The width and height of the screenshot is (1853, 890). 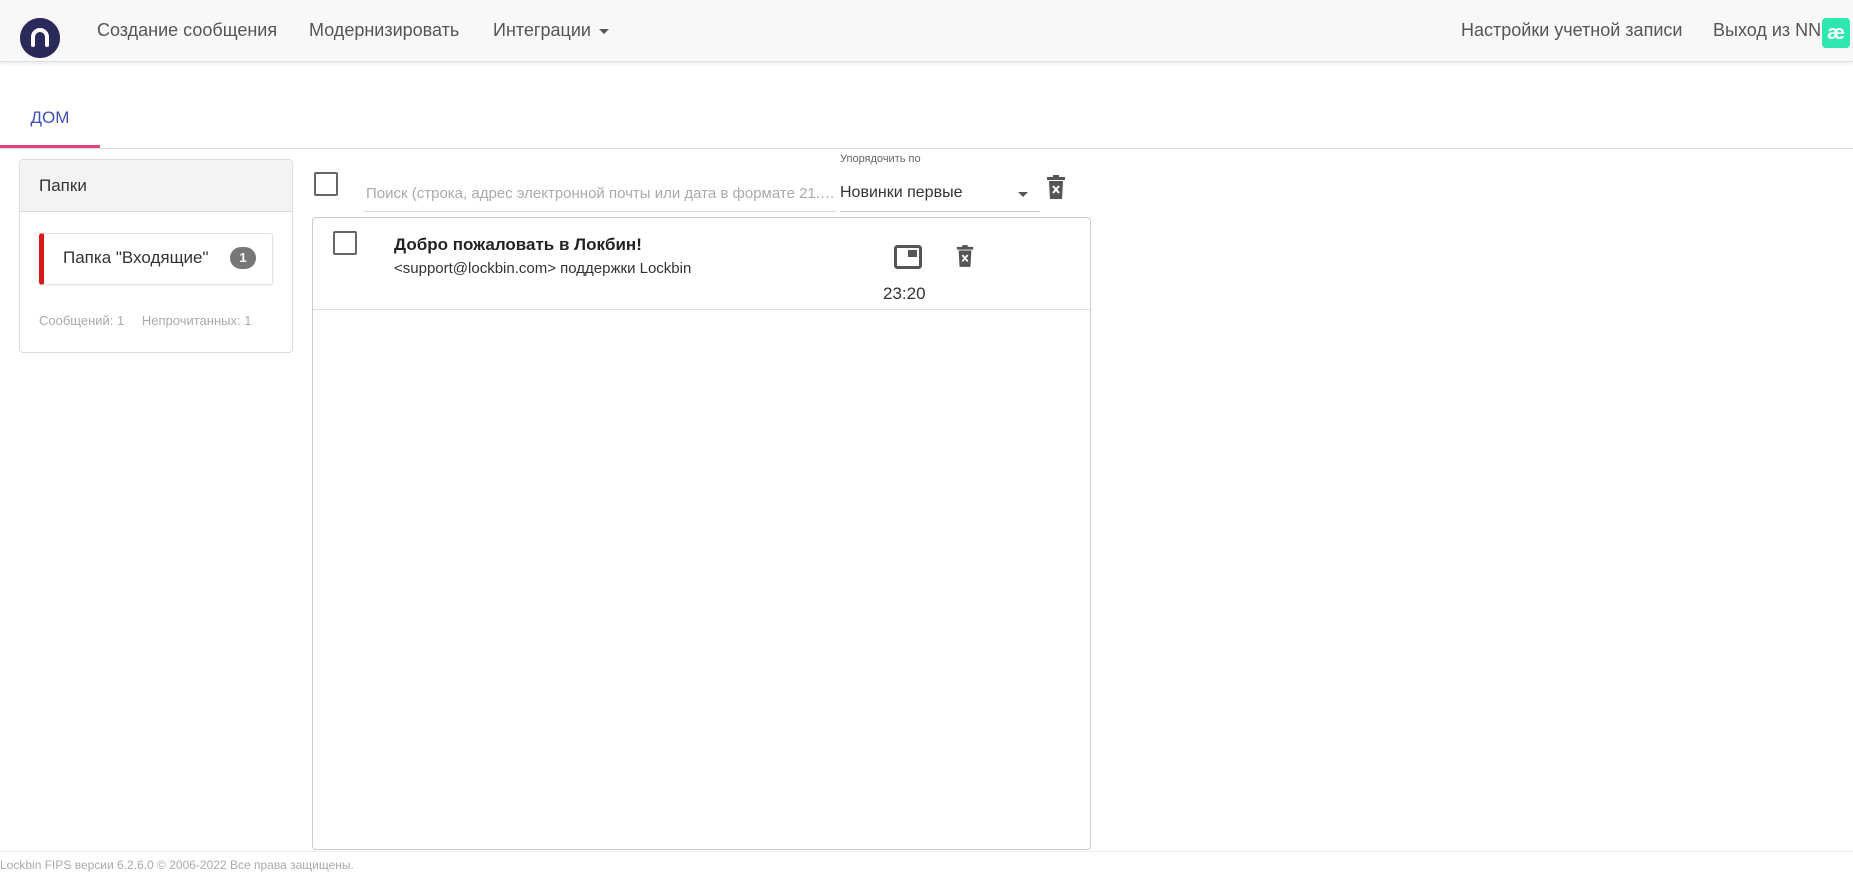 I want to click on folder-label: Папка "Входящие", so click(x=136, y=257).